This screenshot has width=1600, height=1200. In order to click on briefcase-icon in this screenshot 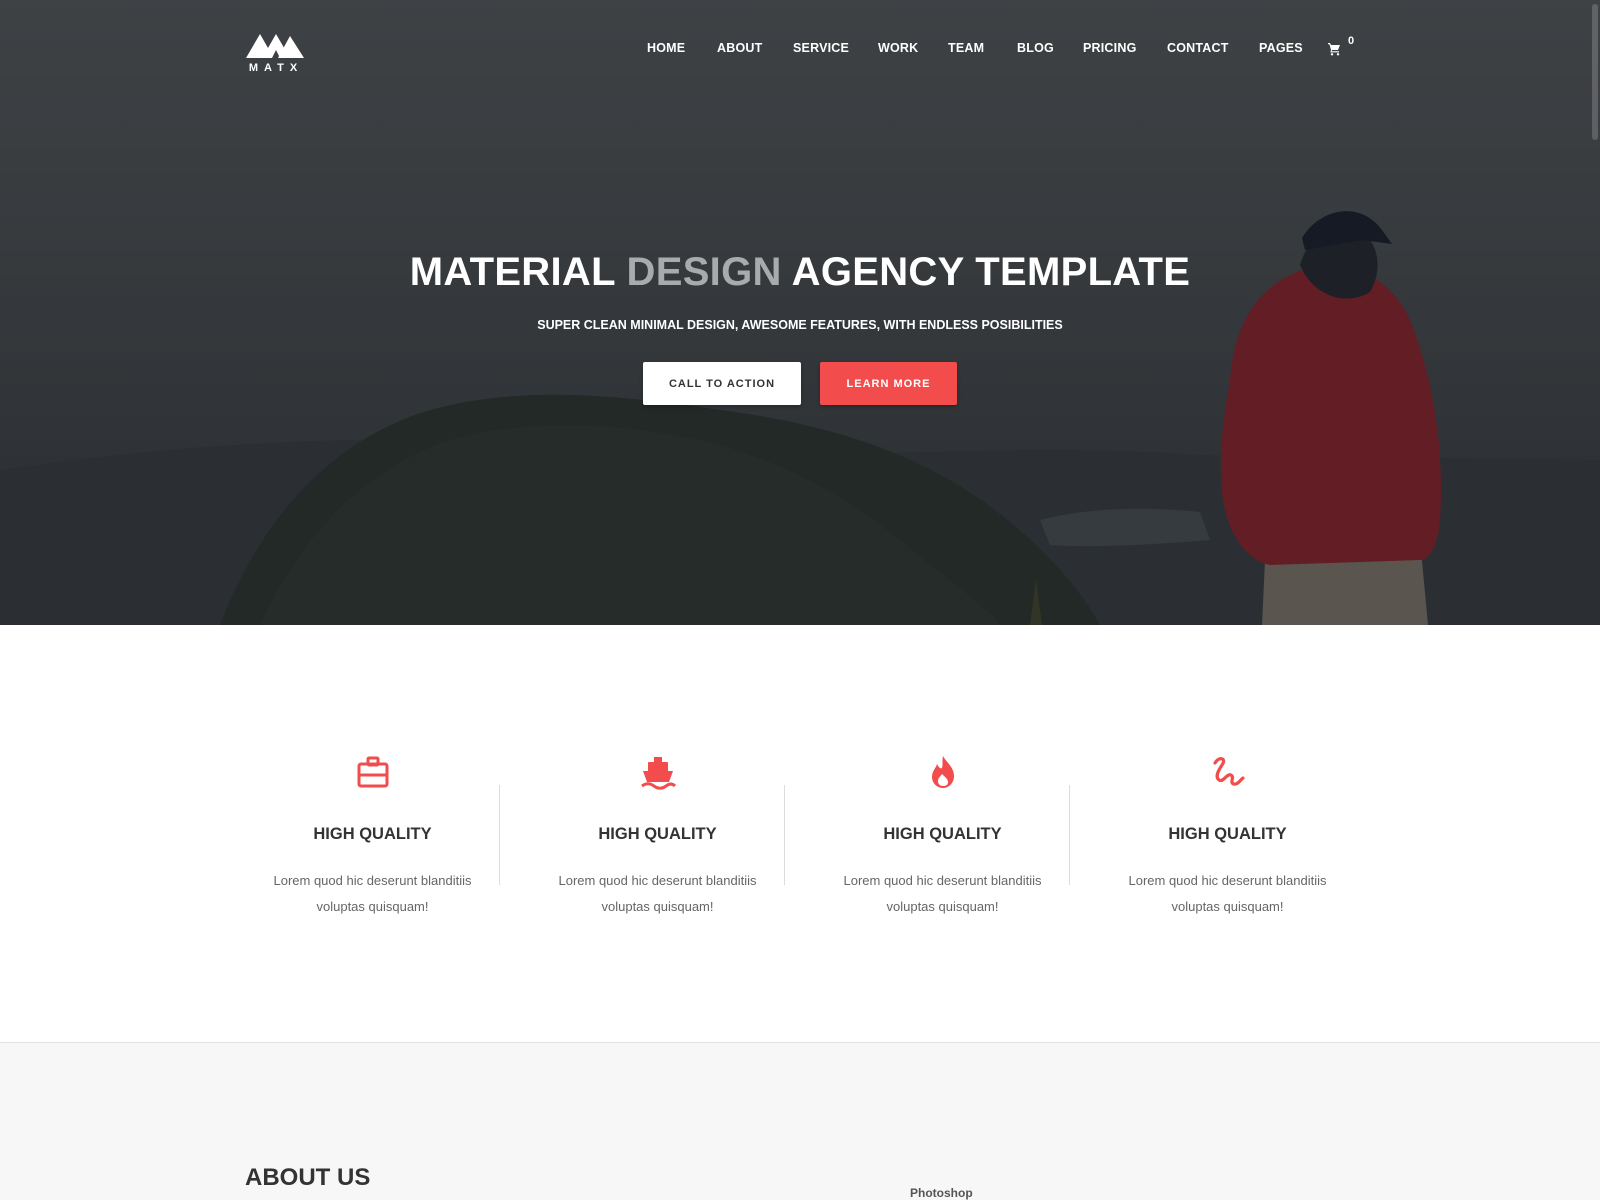, I will do `click(373, 772)`.